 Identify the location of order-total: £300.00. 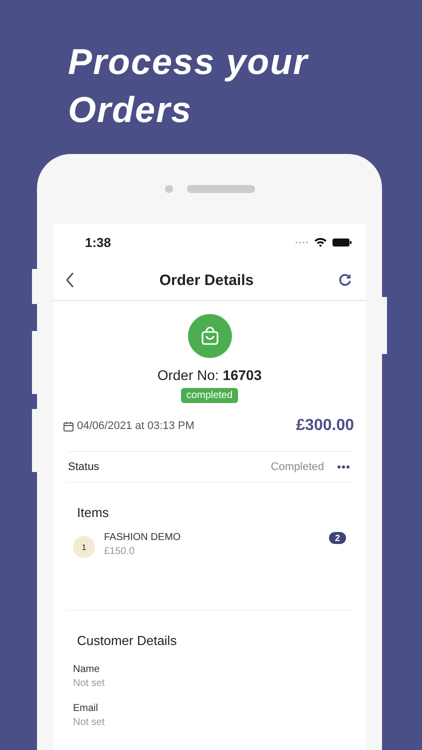
(325, 426).